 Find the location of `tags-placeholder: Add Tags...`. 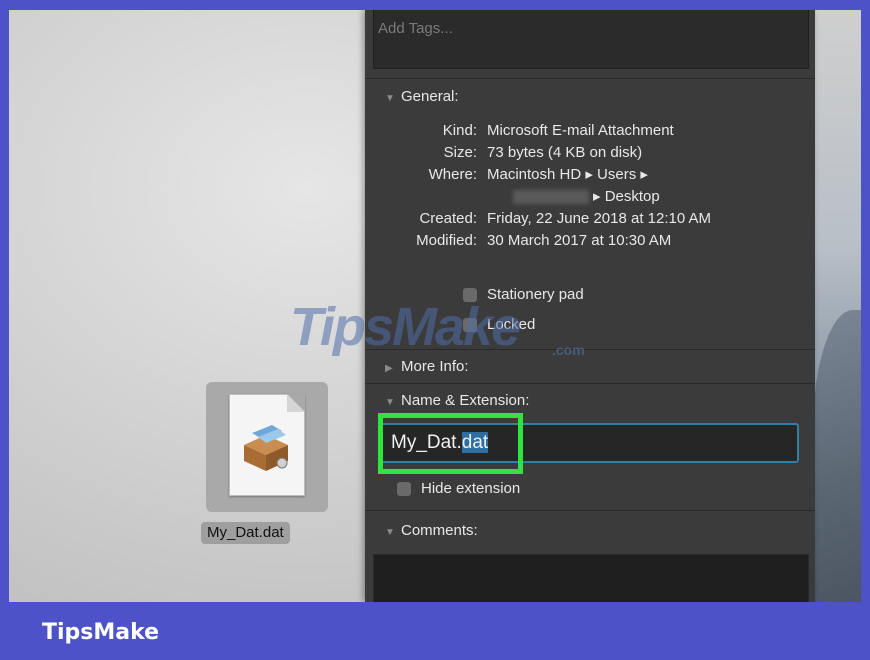

tags-placeholder: Add Tags... is located at coordinates (415, 28).